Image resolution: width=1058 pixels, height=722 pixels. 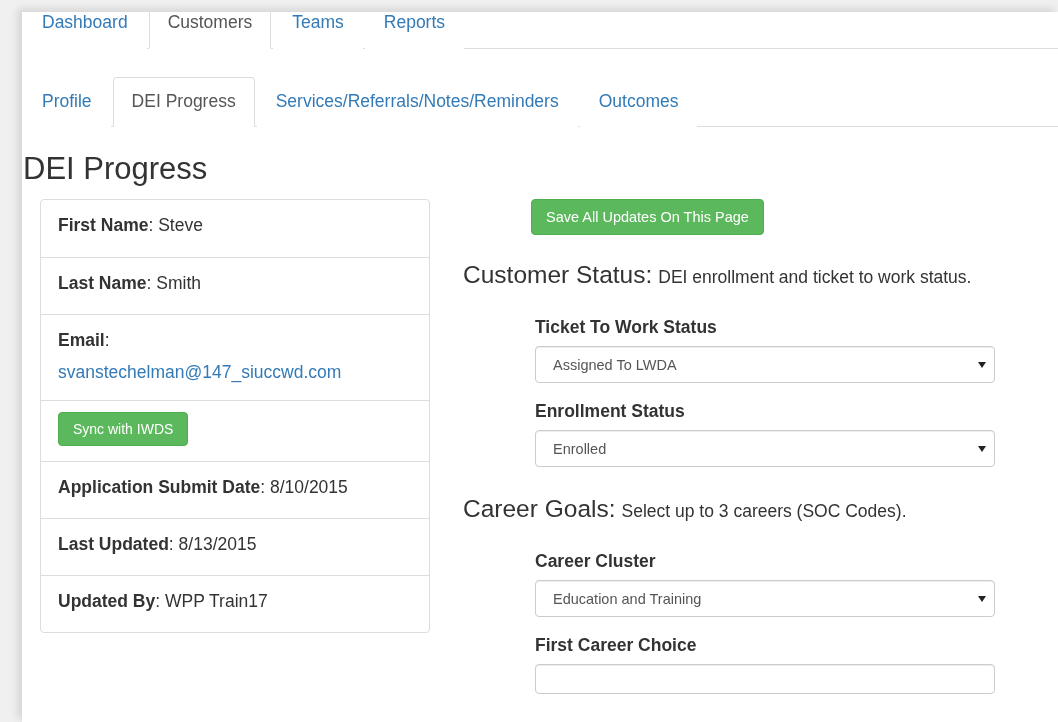 What do you see at coordinates (764, 511) in the screenshot?
I see `section-subtitle: Select up to 3 careers (SOC Codes).` at bounding box center [764, 511].